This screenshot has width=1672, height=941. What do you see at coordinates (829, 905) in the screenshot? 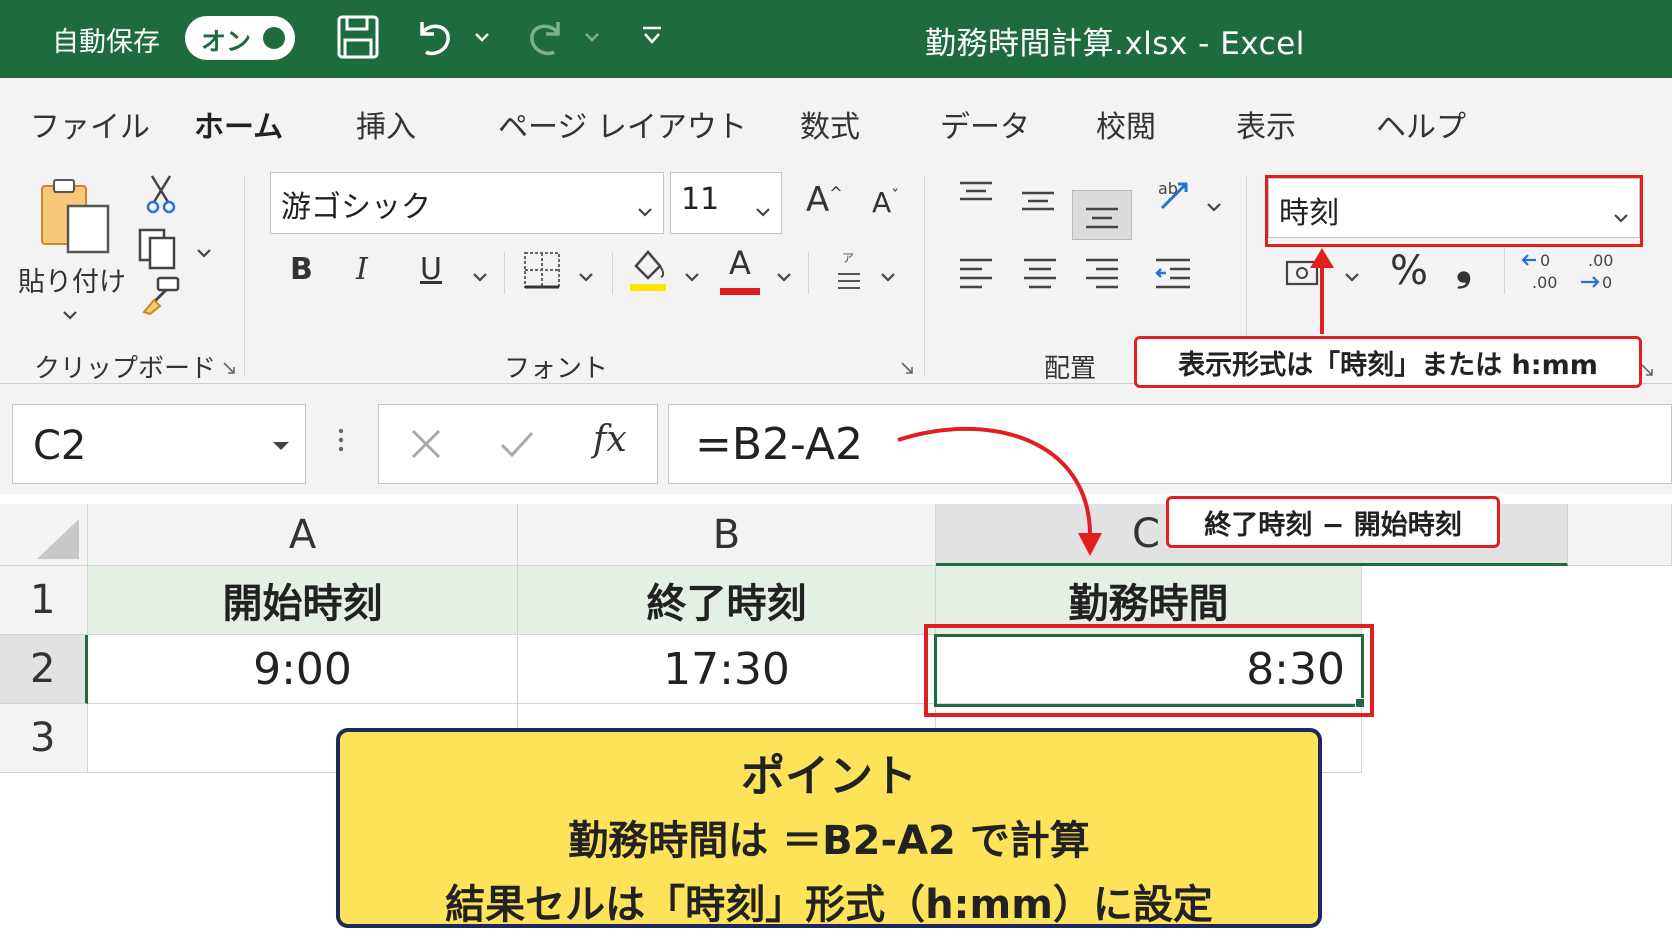
I see `point-line-2: 結果セルは「時刻」形式（h:mm）に設定` at bounding box center [829, 905].